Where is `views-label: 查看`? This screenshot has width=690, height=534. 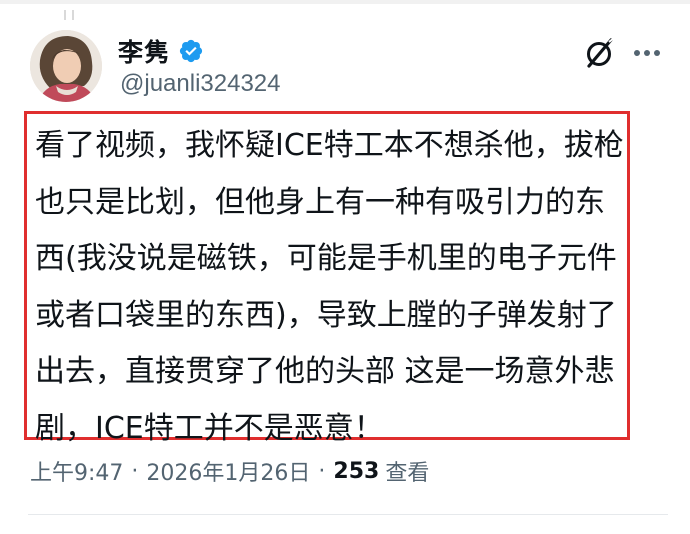
views-label: 查看 is located at coordinates (407, 471).